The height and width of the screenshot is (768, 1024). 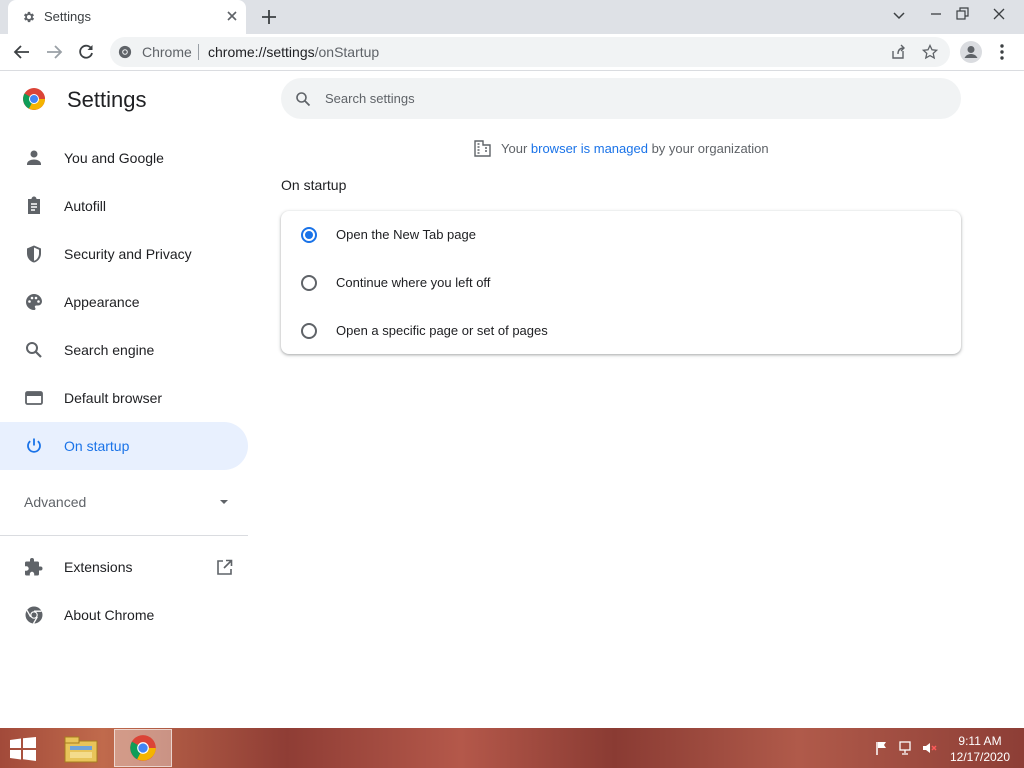 I want to click on settings-search, so click(x=621, y=98).